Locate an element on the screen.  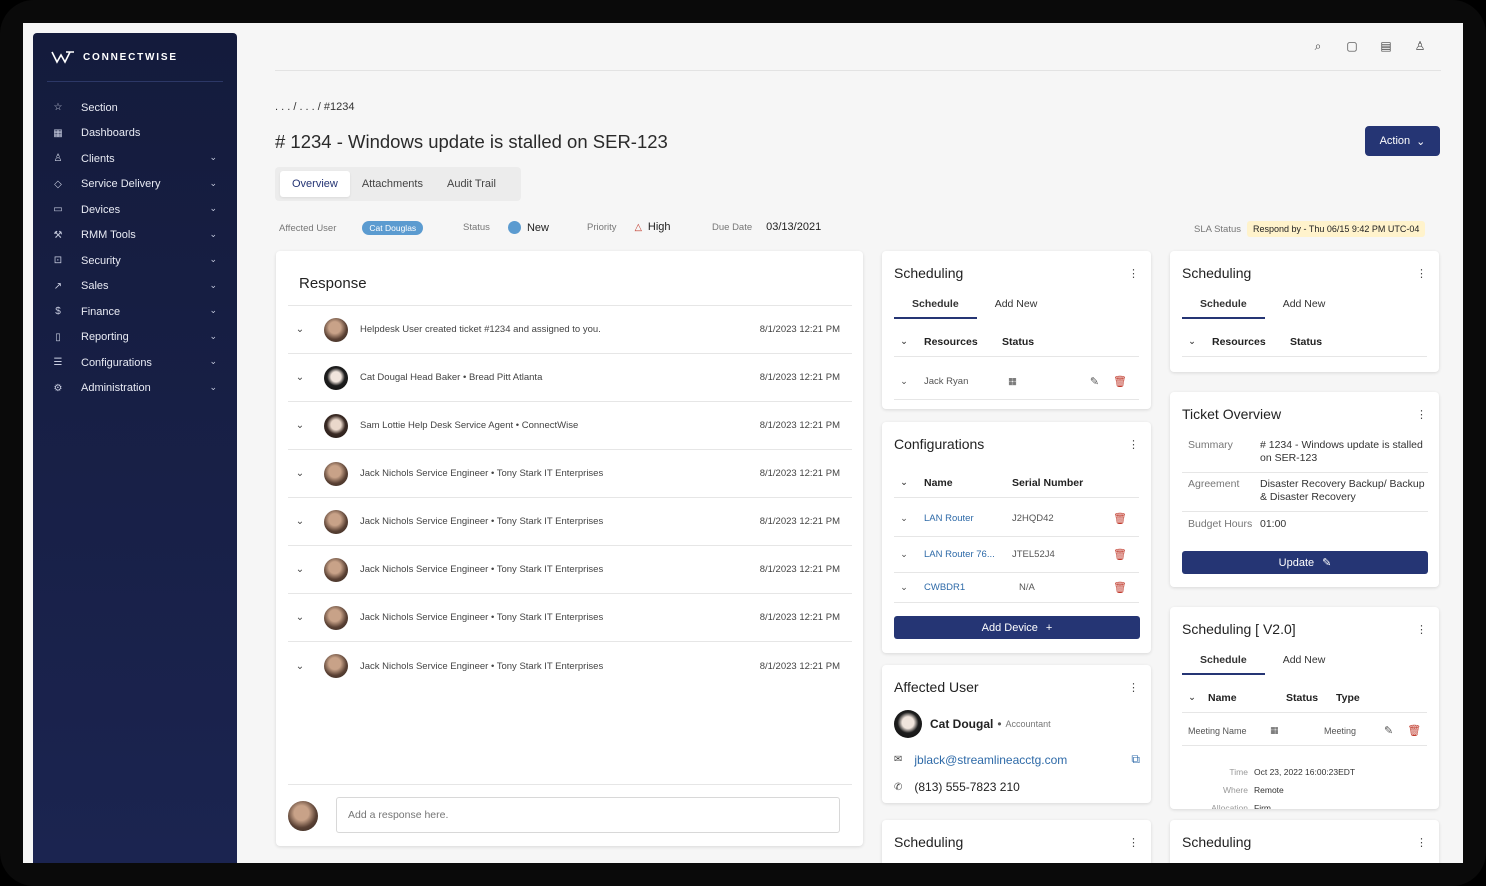
sidebar-item-clients: ♙ Clients ⌄ is located at coordinates (135, 159).